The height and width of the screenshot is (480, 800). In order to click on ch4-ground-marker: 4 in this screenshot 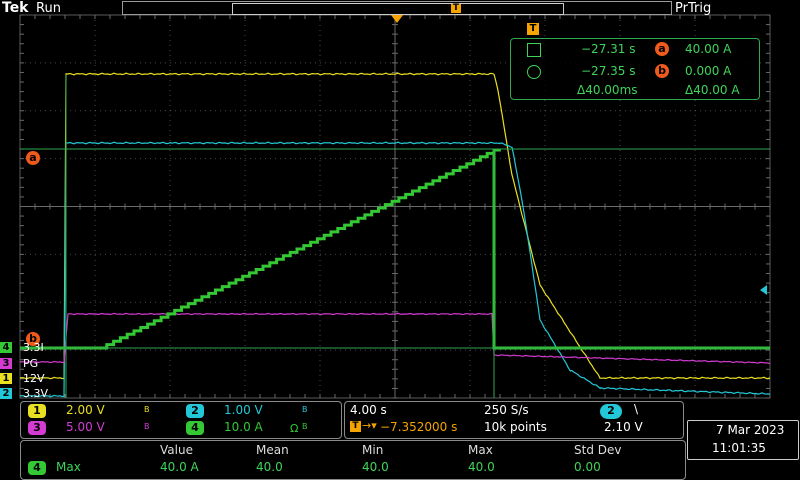, I will do `click(6, 347)`.